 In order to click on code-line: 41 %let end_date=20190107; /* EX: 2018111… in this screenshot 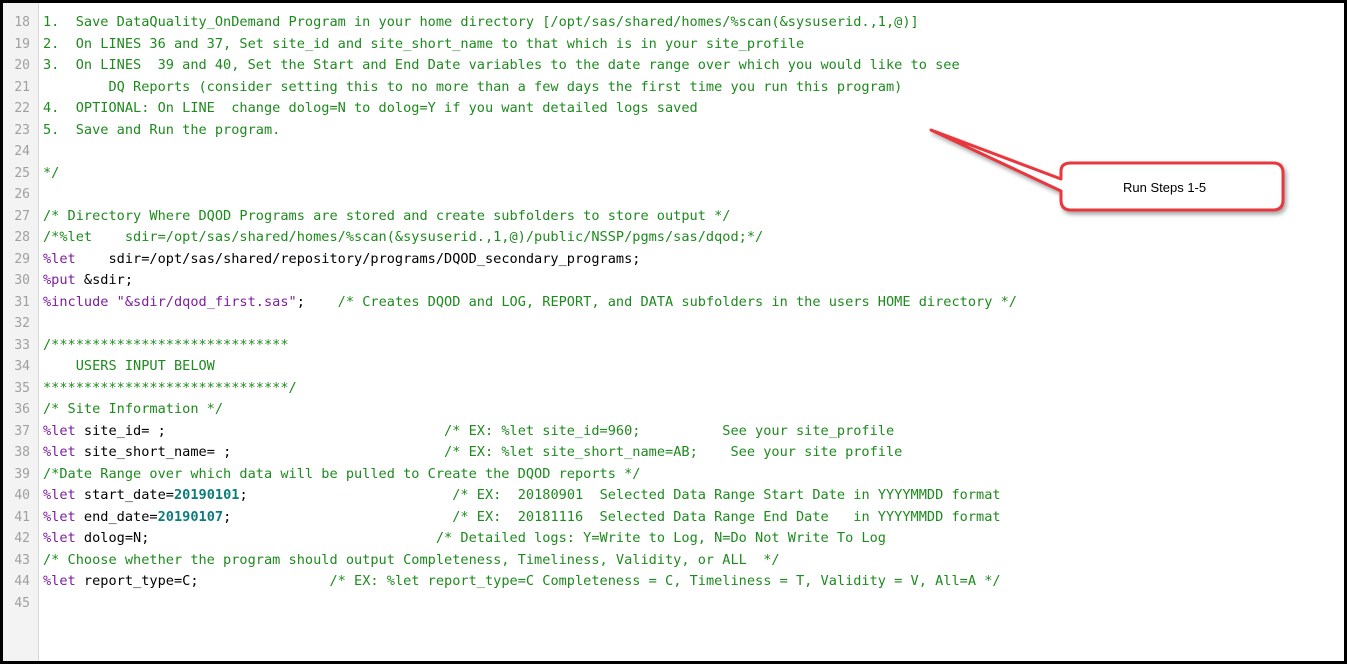, I will do `click(673, 518)`.